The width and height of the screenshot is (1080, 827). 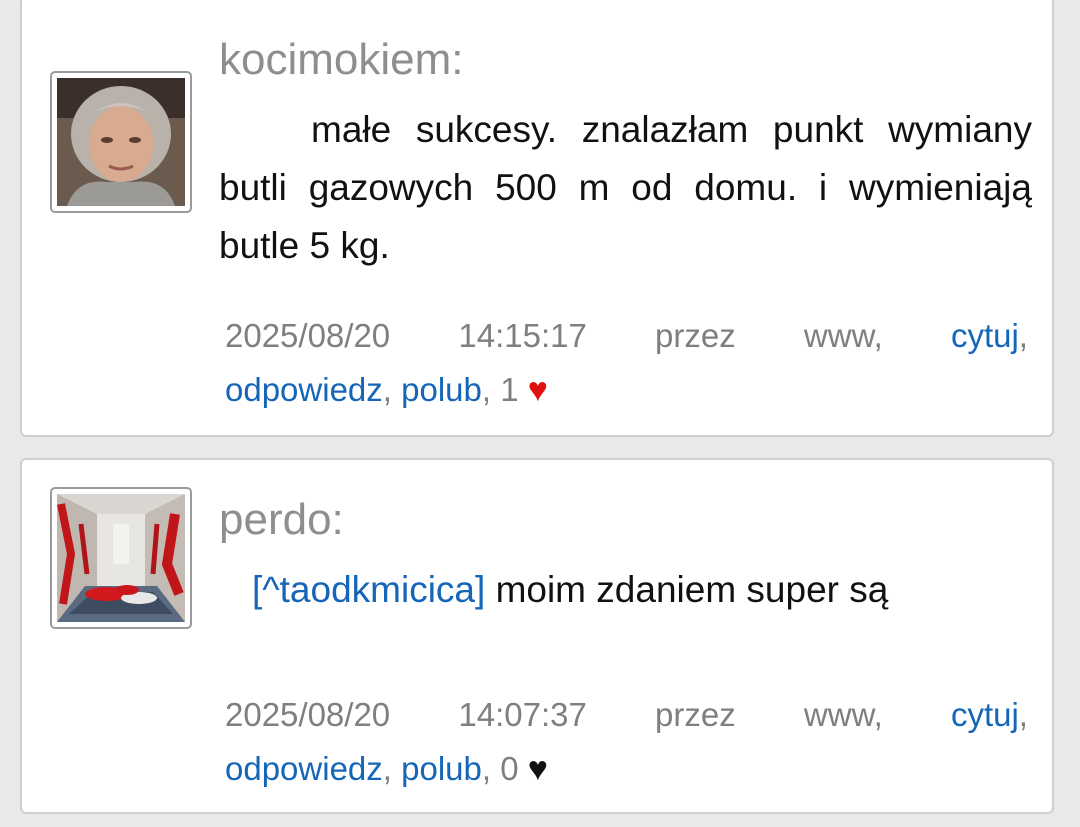 I want to click on comment-text: [^taodkmicica] moim zdaniem super są, so click(x=647, y=590).